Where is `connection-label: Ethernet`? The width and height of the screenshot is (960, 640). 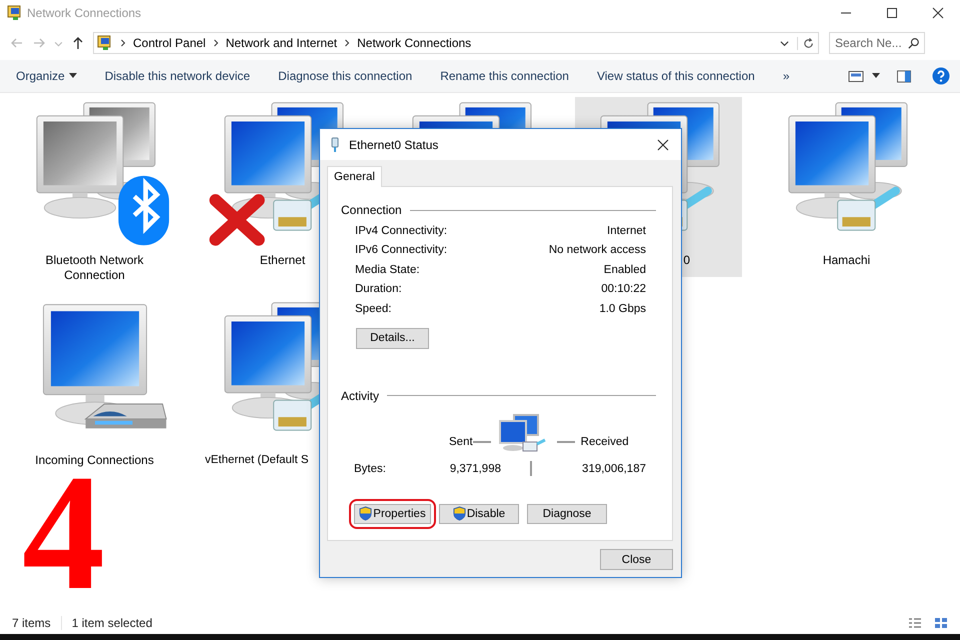 connection-label: Ethernet is located at coordinates (282, 260).